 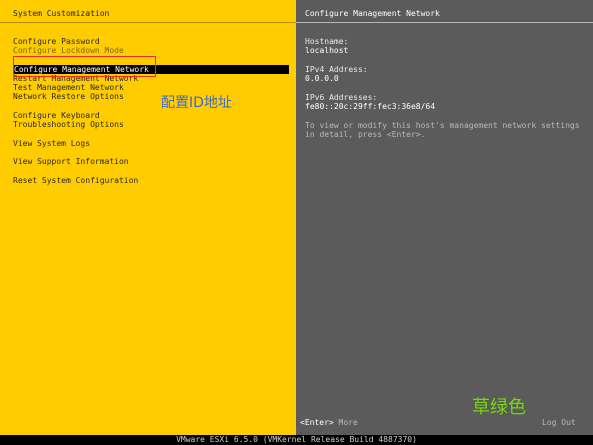 I want to click on menu-item-configure-keyboard: Configure Keyboard, so click(x=56, y=115).